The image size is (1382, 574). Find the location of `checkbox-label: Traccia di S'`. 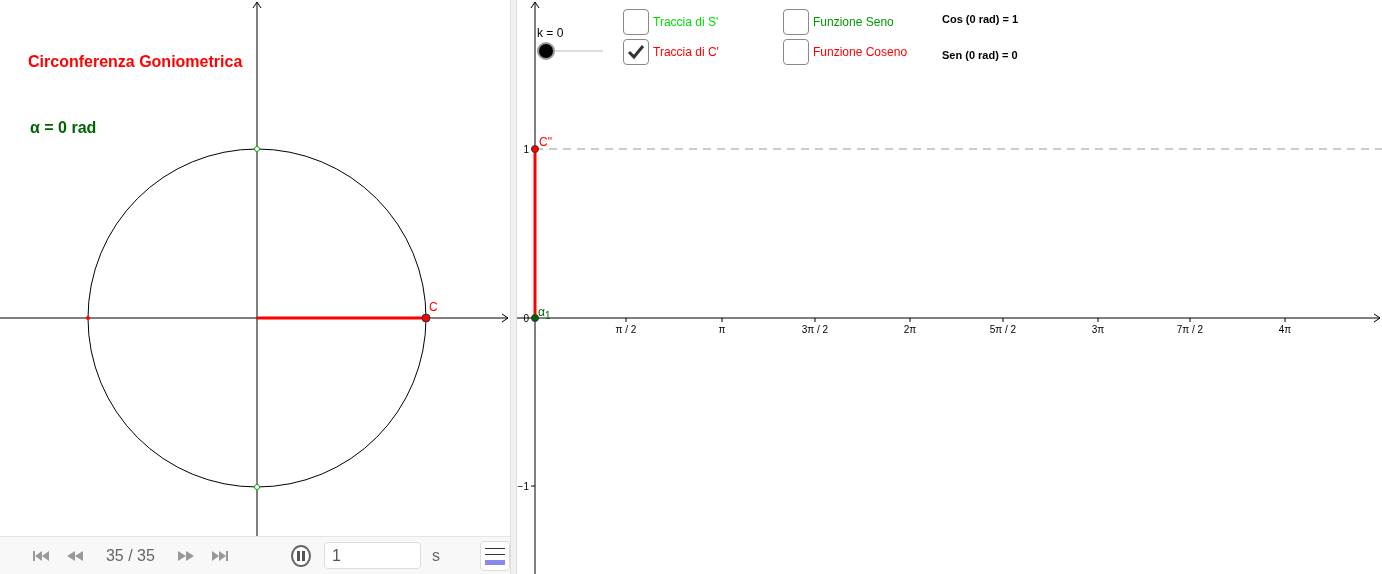

checkbox-label: Traccia di S' is located at coordinates (686, 22).